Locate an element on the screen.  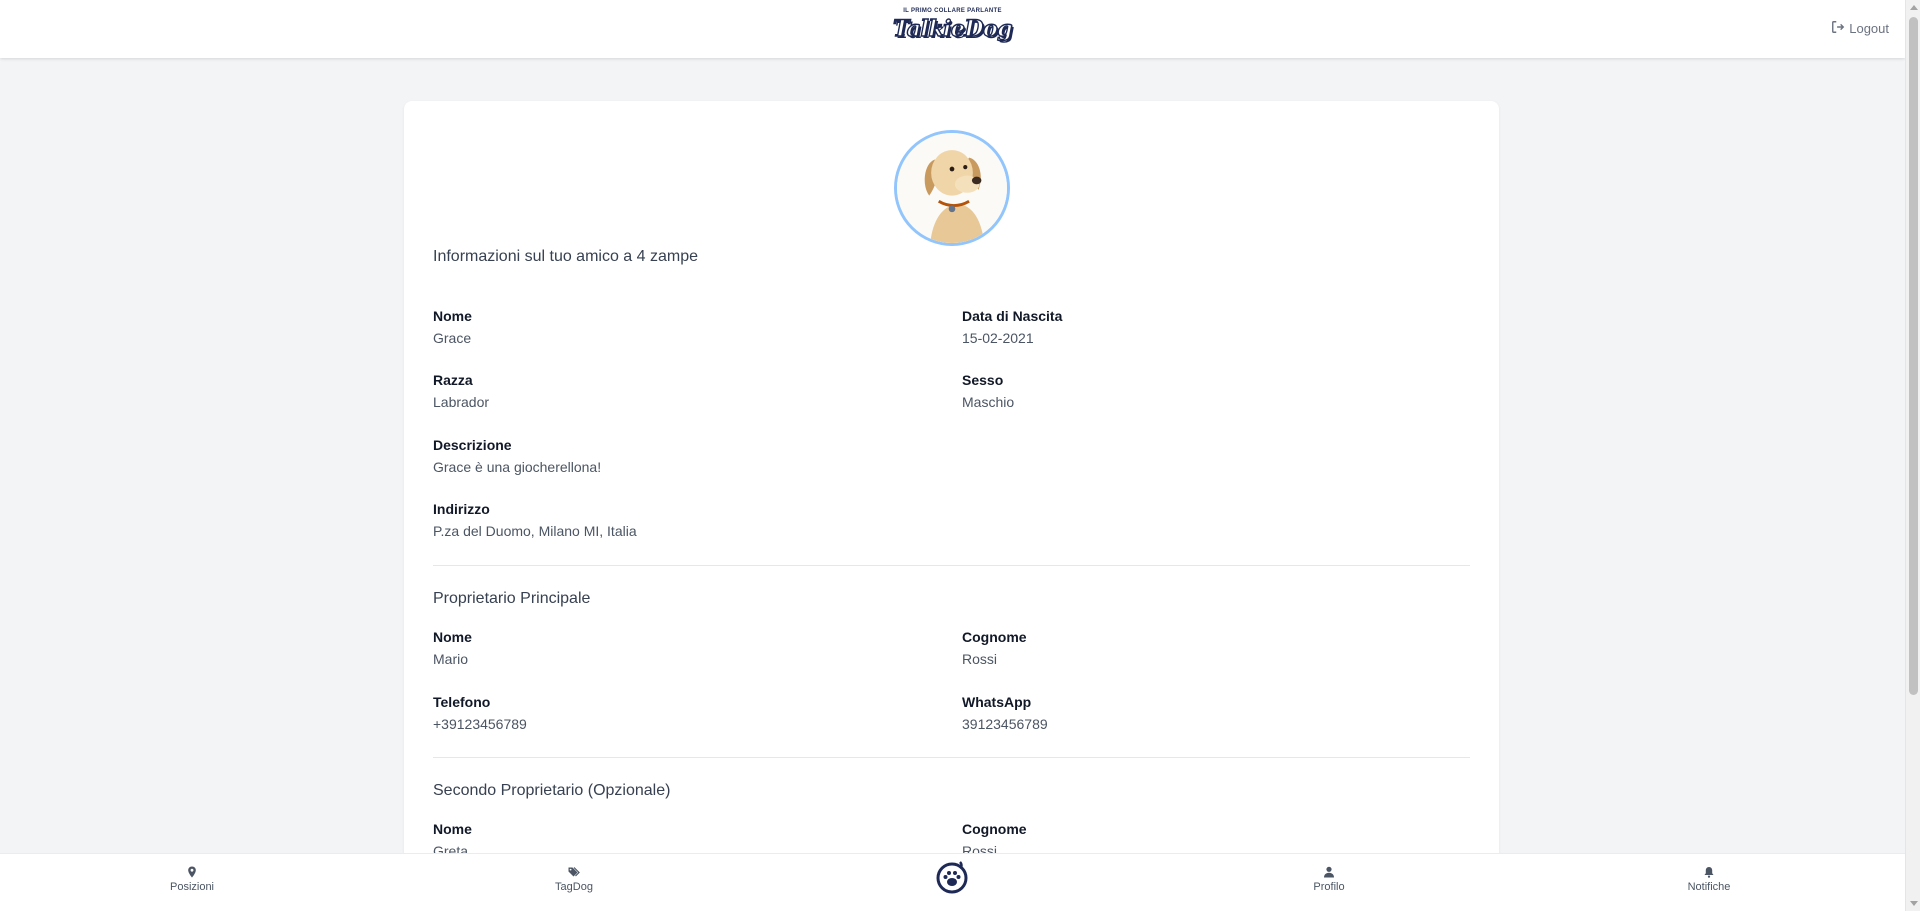
bottom-navigation: Posizioni TagDog Profilo Notifiche is located at coordinates (952, 882).